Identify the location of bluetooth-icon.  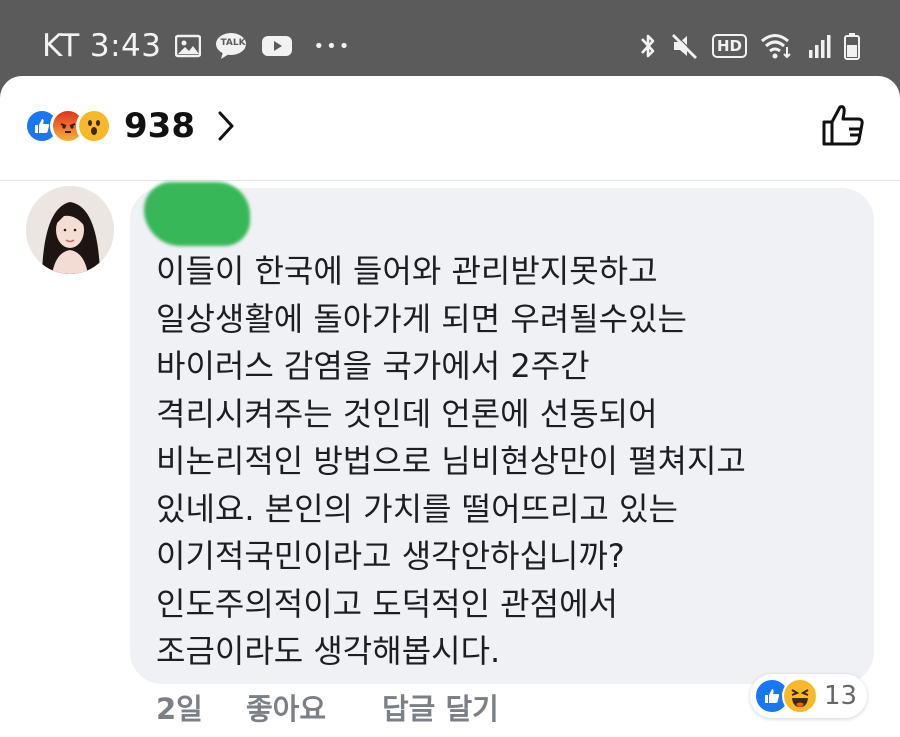
(648, 46).